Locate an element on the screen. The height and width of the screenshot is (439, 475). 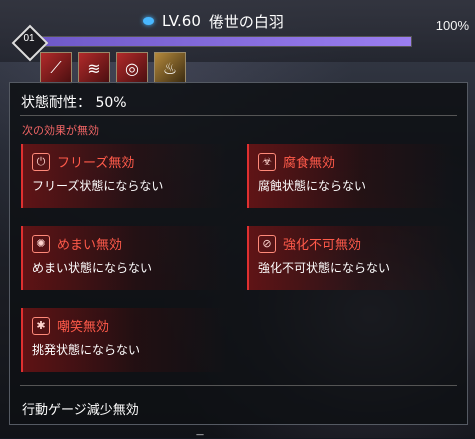
boss-level: LV.60 is located at coordinates (181, 21).